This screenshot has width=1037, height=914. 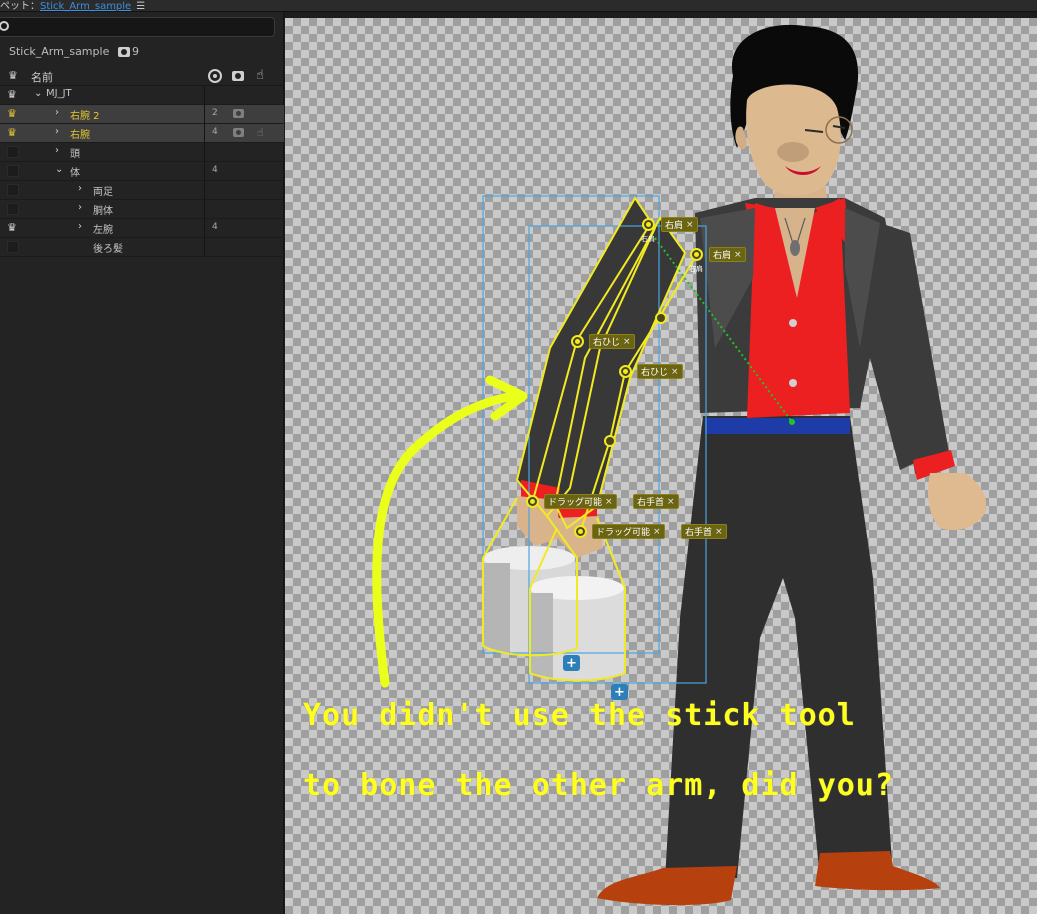 What do you see at coordinates (727, 254) in the screenshot?
I see `shoulder-tag-b: 右肩 ×` at bounding box center [727, 254].